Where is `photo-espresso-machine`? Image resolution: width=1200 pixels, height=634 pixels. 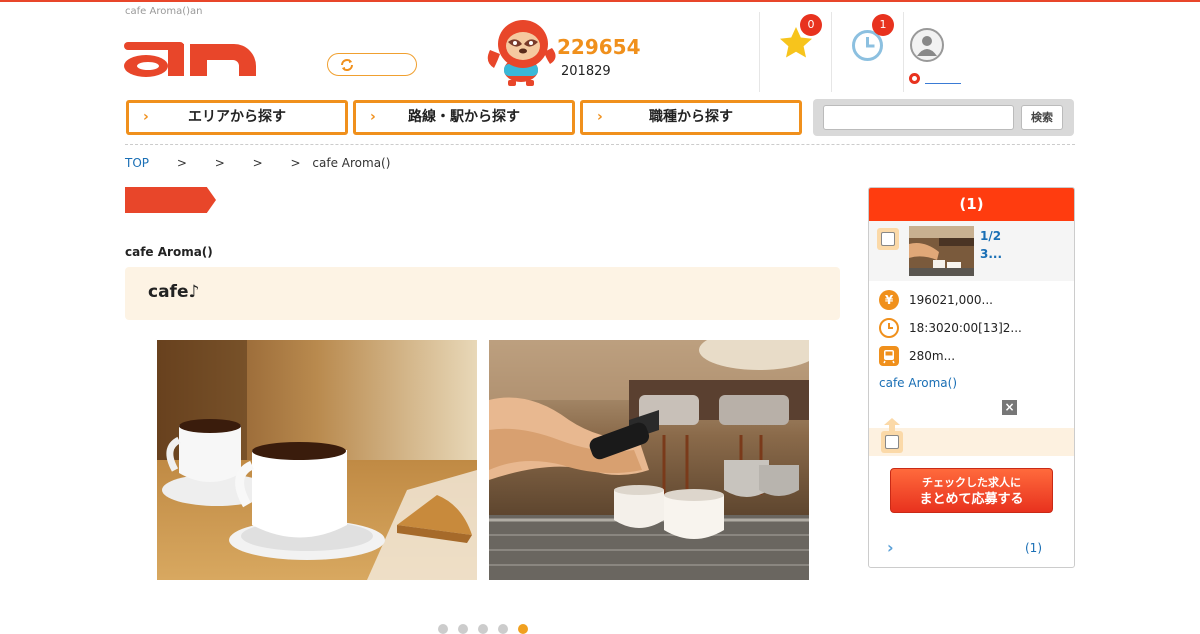
photo-espresso-machine is located at coordinates (649, 460).